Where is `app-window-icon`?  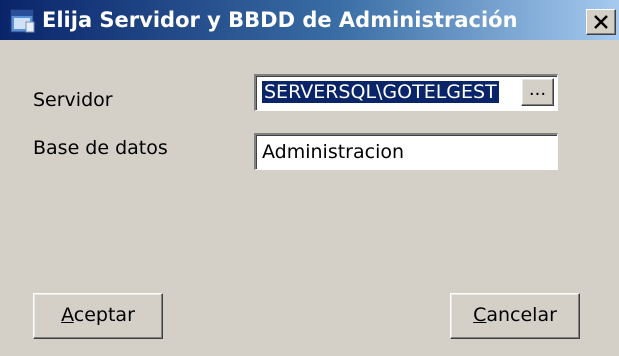
app-window-icon is located at coordinates (22, 21).